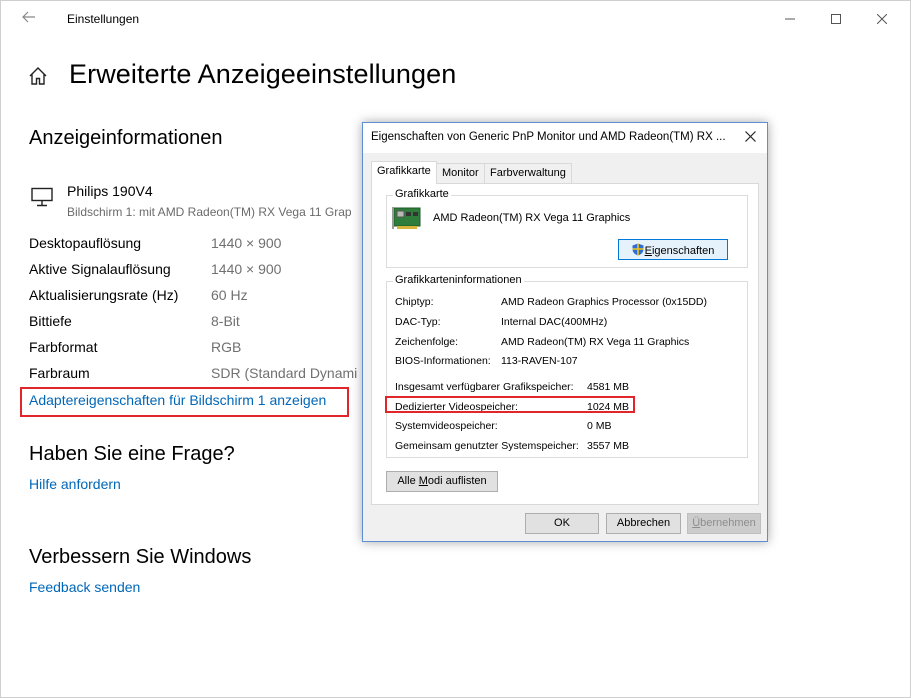 The width and height of the screenshot is (911, 698). Describe the element at coordinates (226, 347) in the screenshot. I see `info-value: RGB` at that location.